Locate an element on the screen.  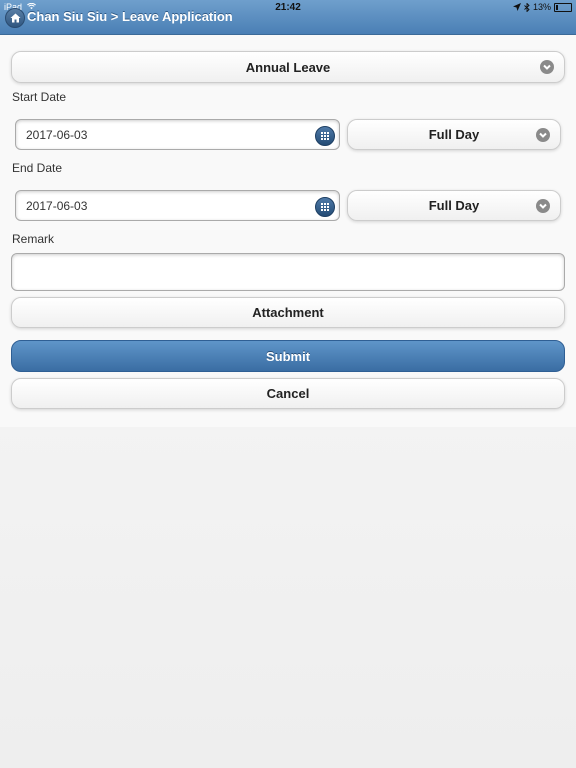
leave-type-select: Annual Leave is located at coordinates (288, 67).